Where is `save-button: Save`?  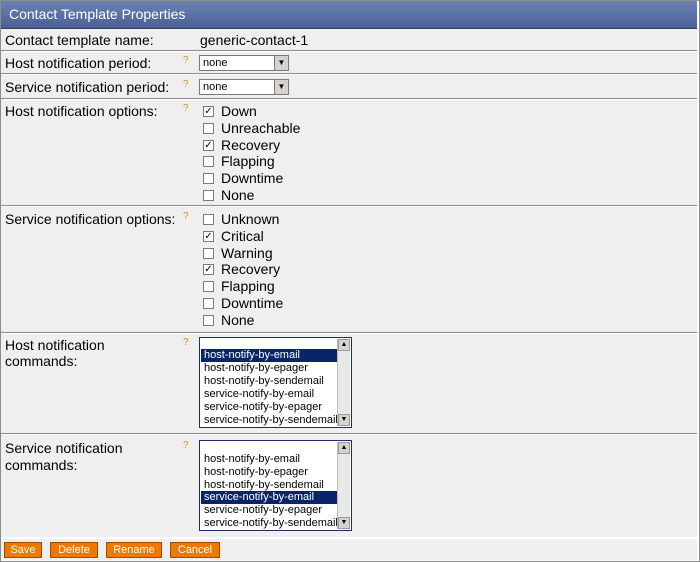 save-button: Save is located at coordinates (23, 550).